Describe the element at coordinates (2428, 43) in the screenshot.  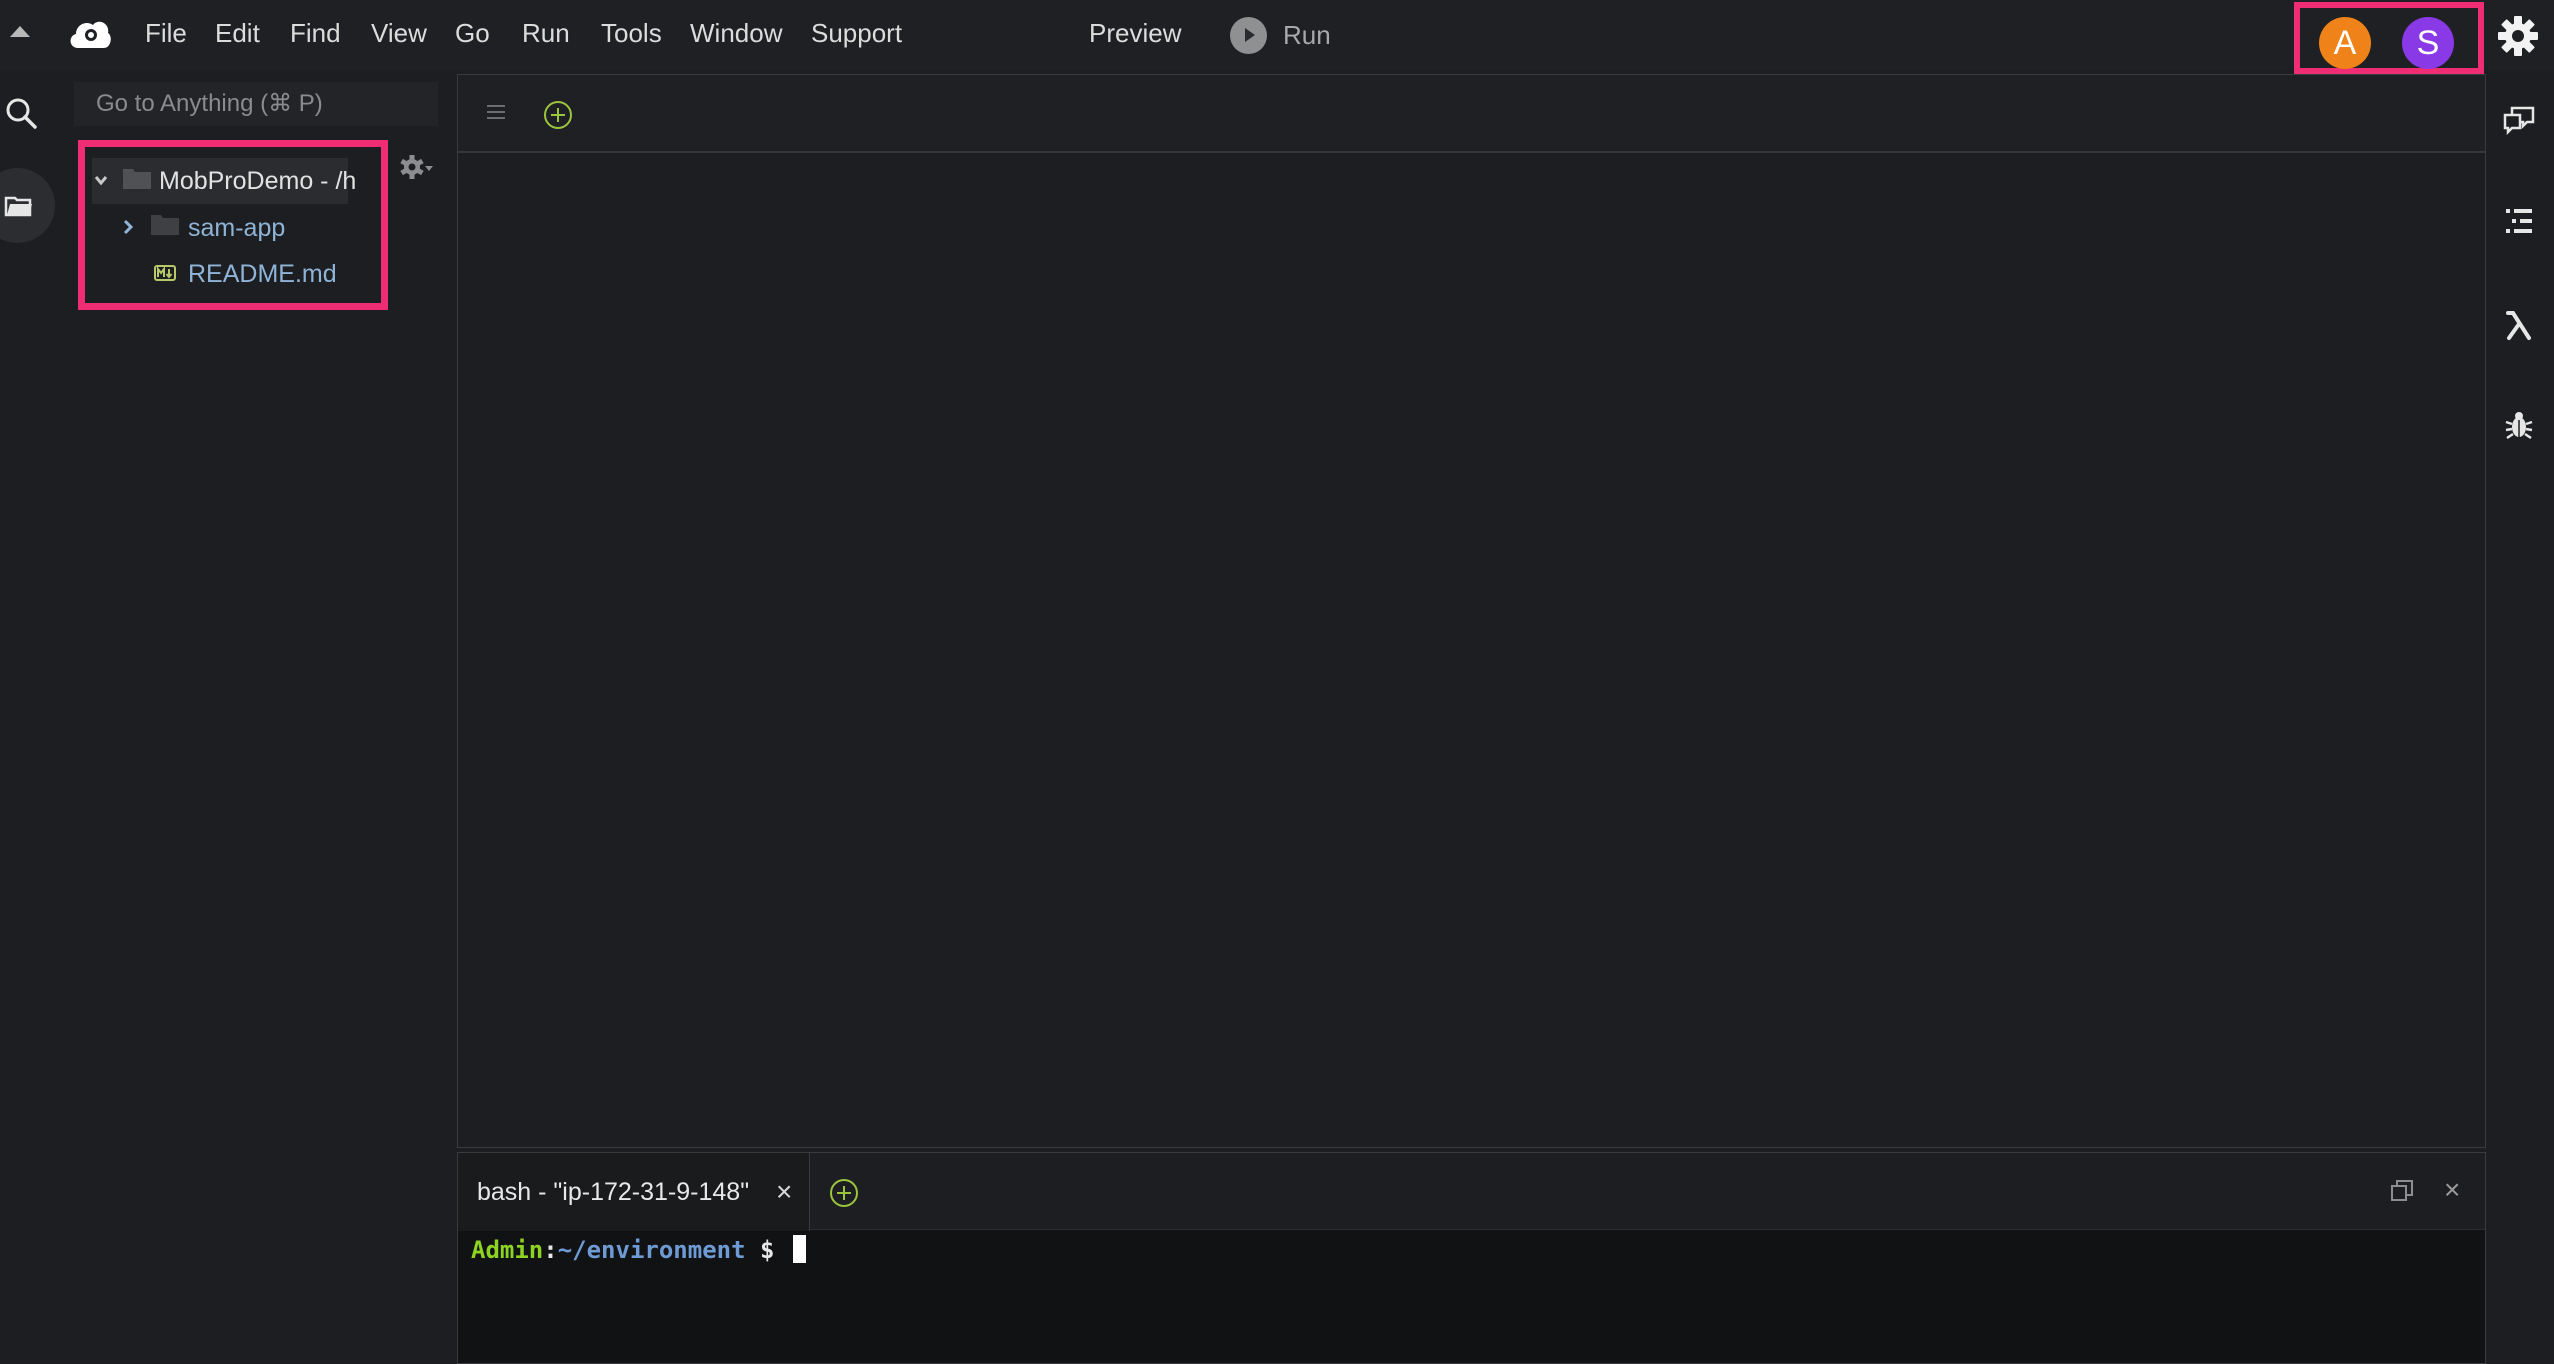
I see `avatar: S` at that location.